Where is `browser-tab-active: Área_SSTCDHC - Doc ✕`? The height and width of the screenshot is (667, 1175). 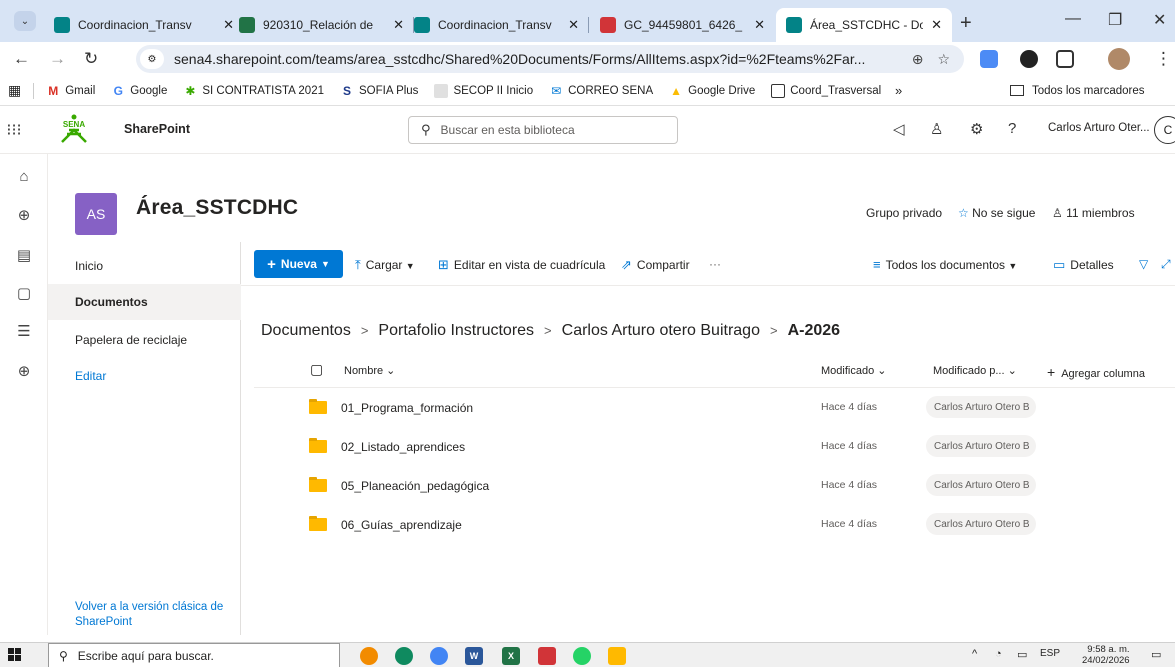 browser-tab-active: Área_SSTCDHC - Doc ✕ is located at coordinates (864, 25).